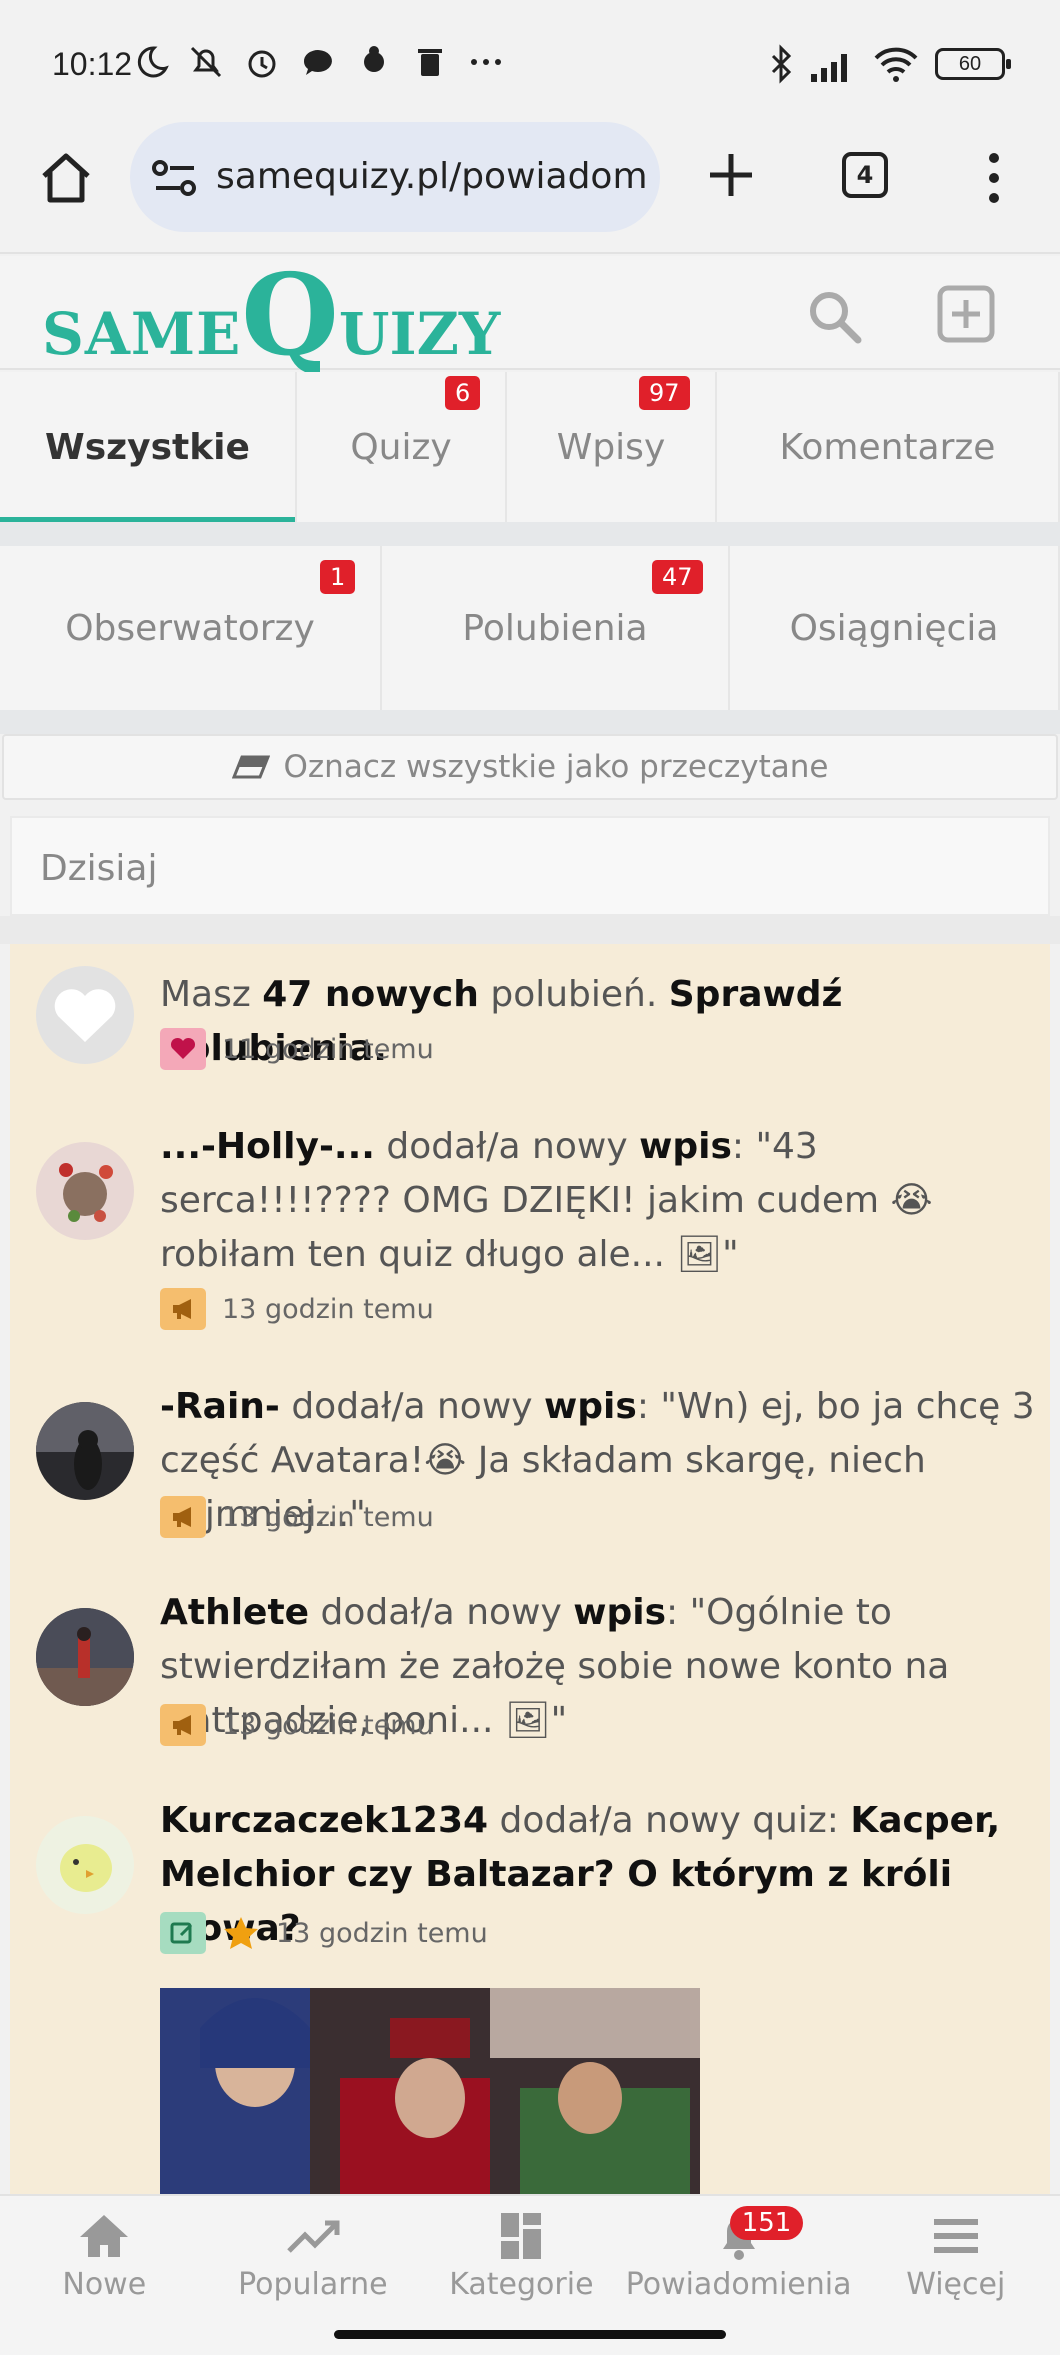 Image resolution: width=1060 pixels, height=2355 pixels. Describe the element at coordinates (486, 62) in the screenshot. I see `more-dots-icon` at that location.